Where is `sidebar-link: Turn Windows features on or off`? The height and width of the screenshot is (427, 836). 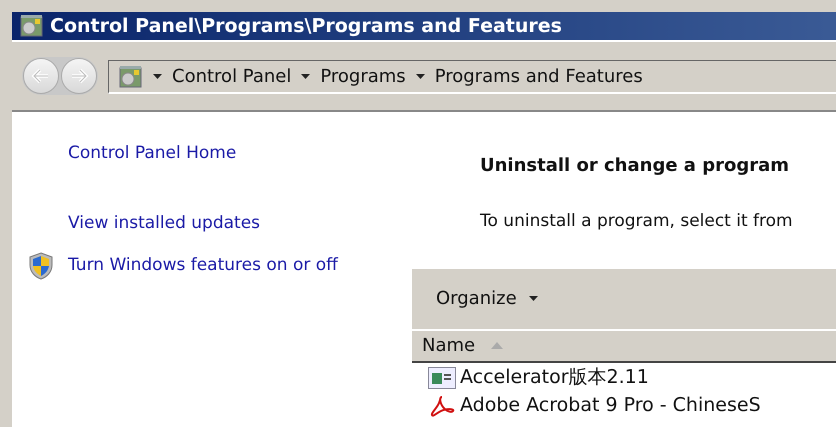 sidebar-link: Turn Windows features on or off is located at coordinates (203, 266).